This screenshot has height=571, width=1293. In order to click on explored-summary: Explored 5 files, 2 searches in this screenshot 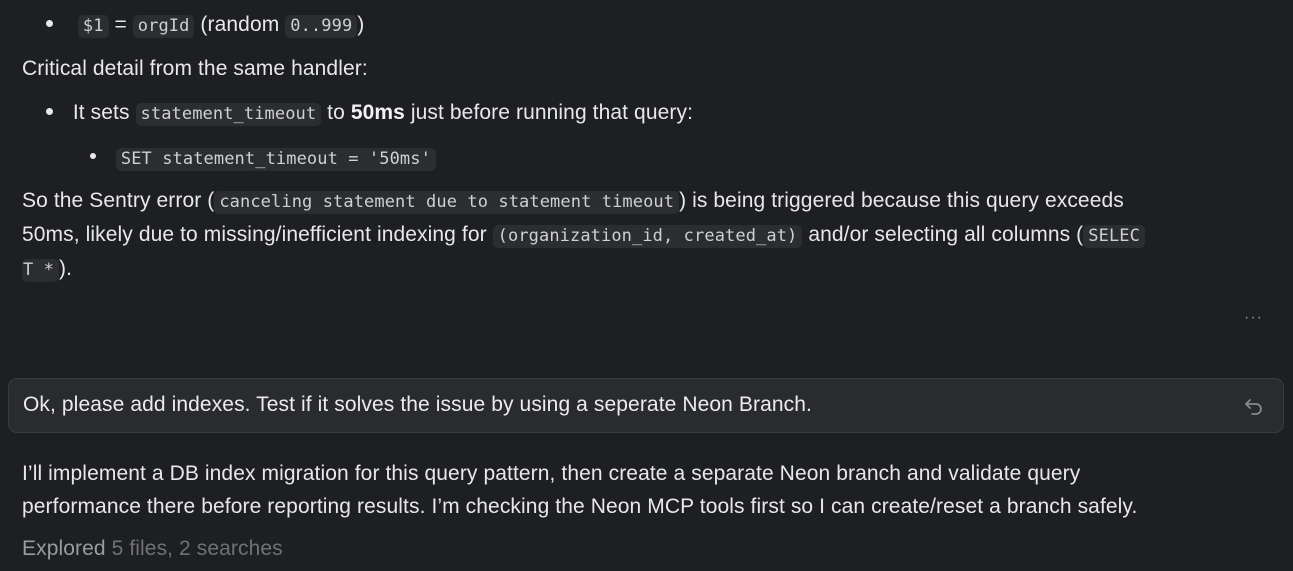, I will do `click(152, 549)`.